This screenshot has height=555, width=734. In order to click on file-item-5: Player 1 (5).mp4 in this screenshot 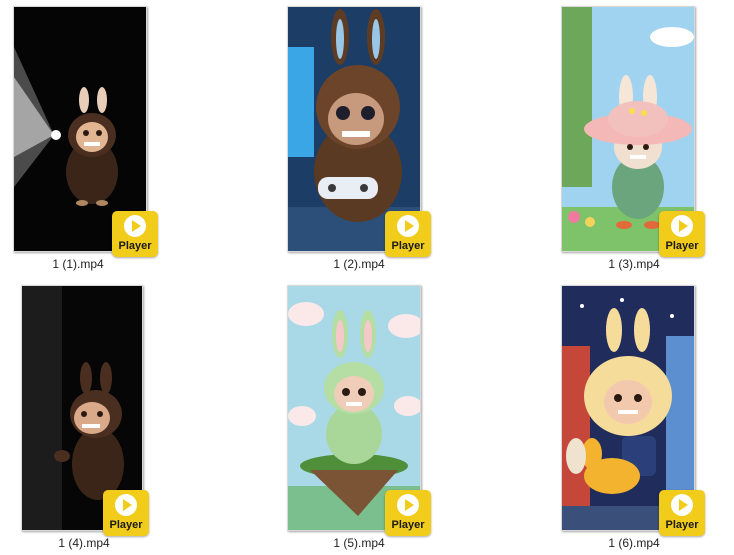, I will do `click(359, 420)`.